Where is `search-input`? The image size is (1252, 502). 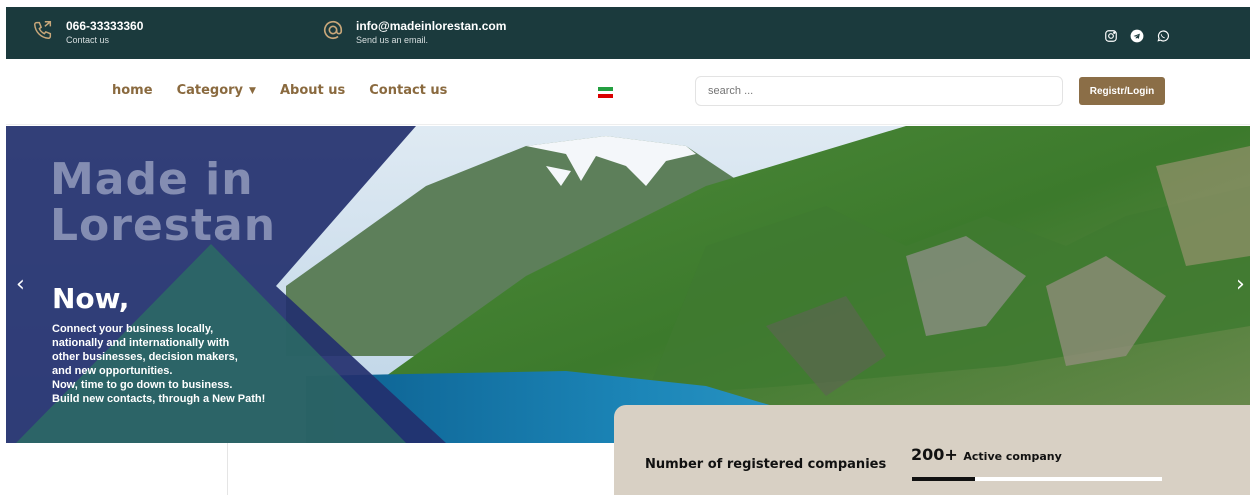 search-input is located at coordinates (879, 91).